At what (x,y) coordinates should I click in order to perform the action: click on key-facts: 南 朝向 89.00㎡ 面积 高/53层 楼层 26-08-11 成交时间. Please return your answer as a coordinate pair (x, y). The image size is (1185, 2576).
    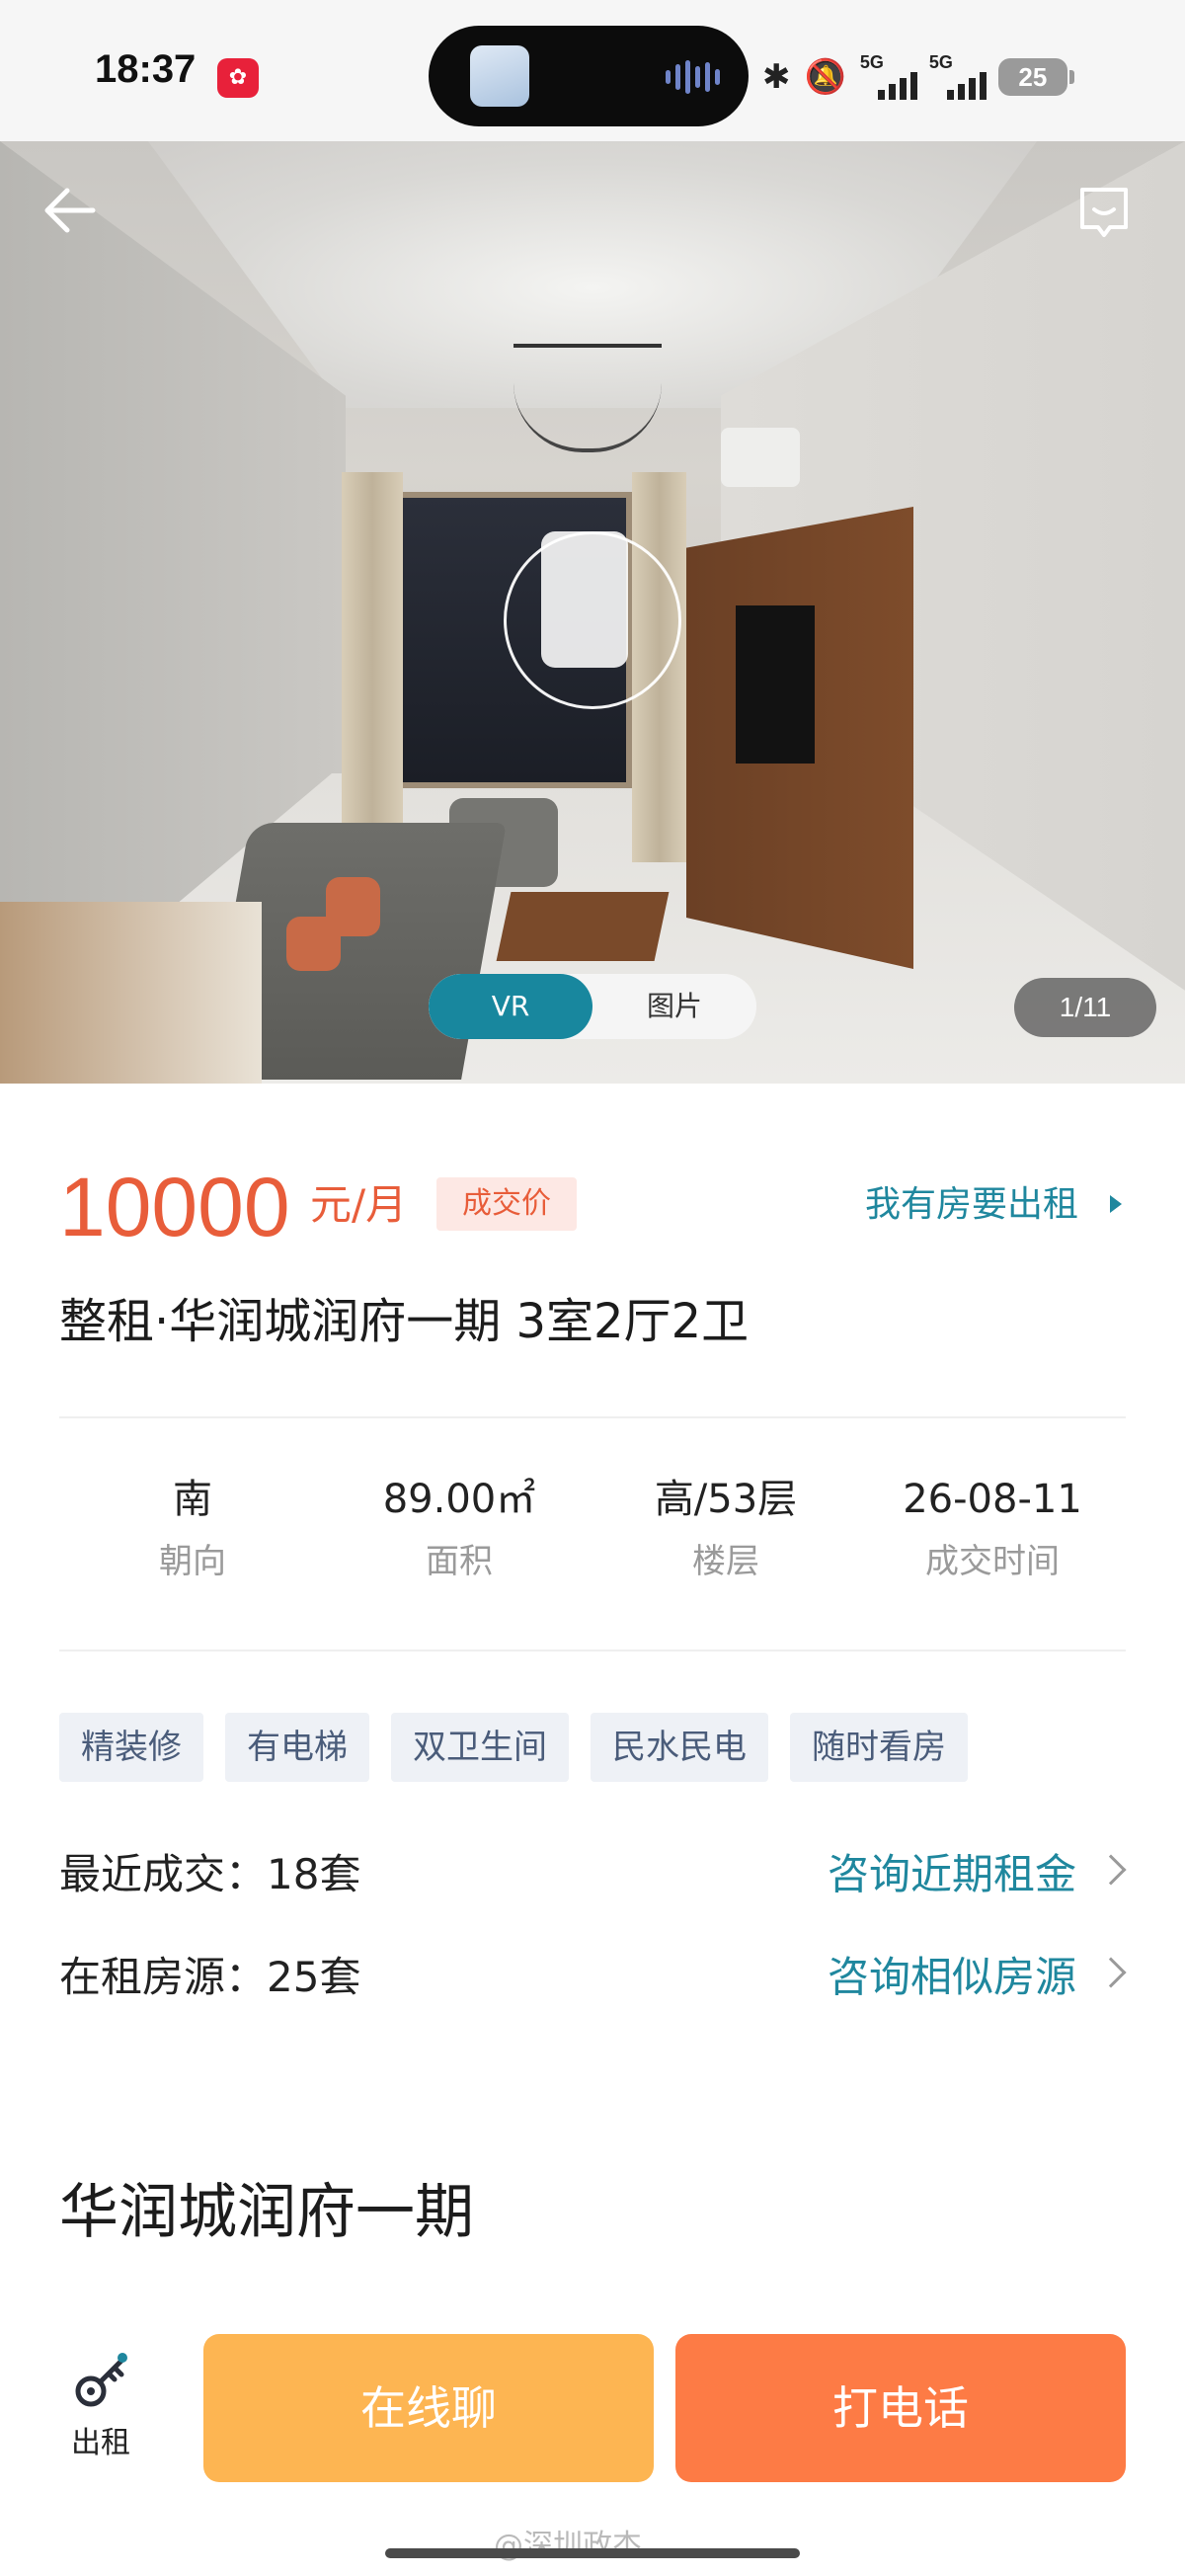
    Looking at the image, I should click on (592, 1536).